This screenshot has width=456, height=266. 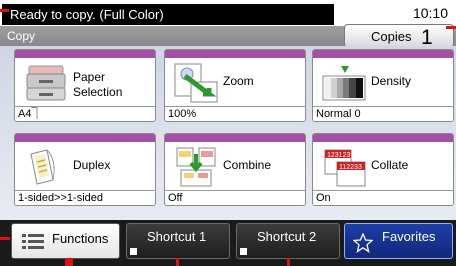 What do you see at coordinates (383, 197) in the screenshot?
I see `tile-value: On` at bounding box center [383, 197].